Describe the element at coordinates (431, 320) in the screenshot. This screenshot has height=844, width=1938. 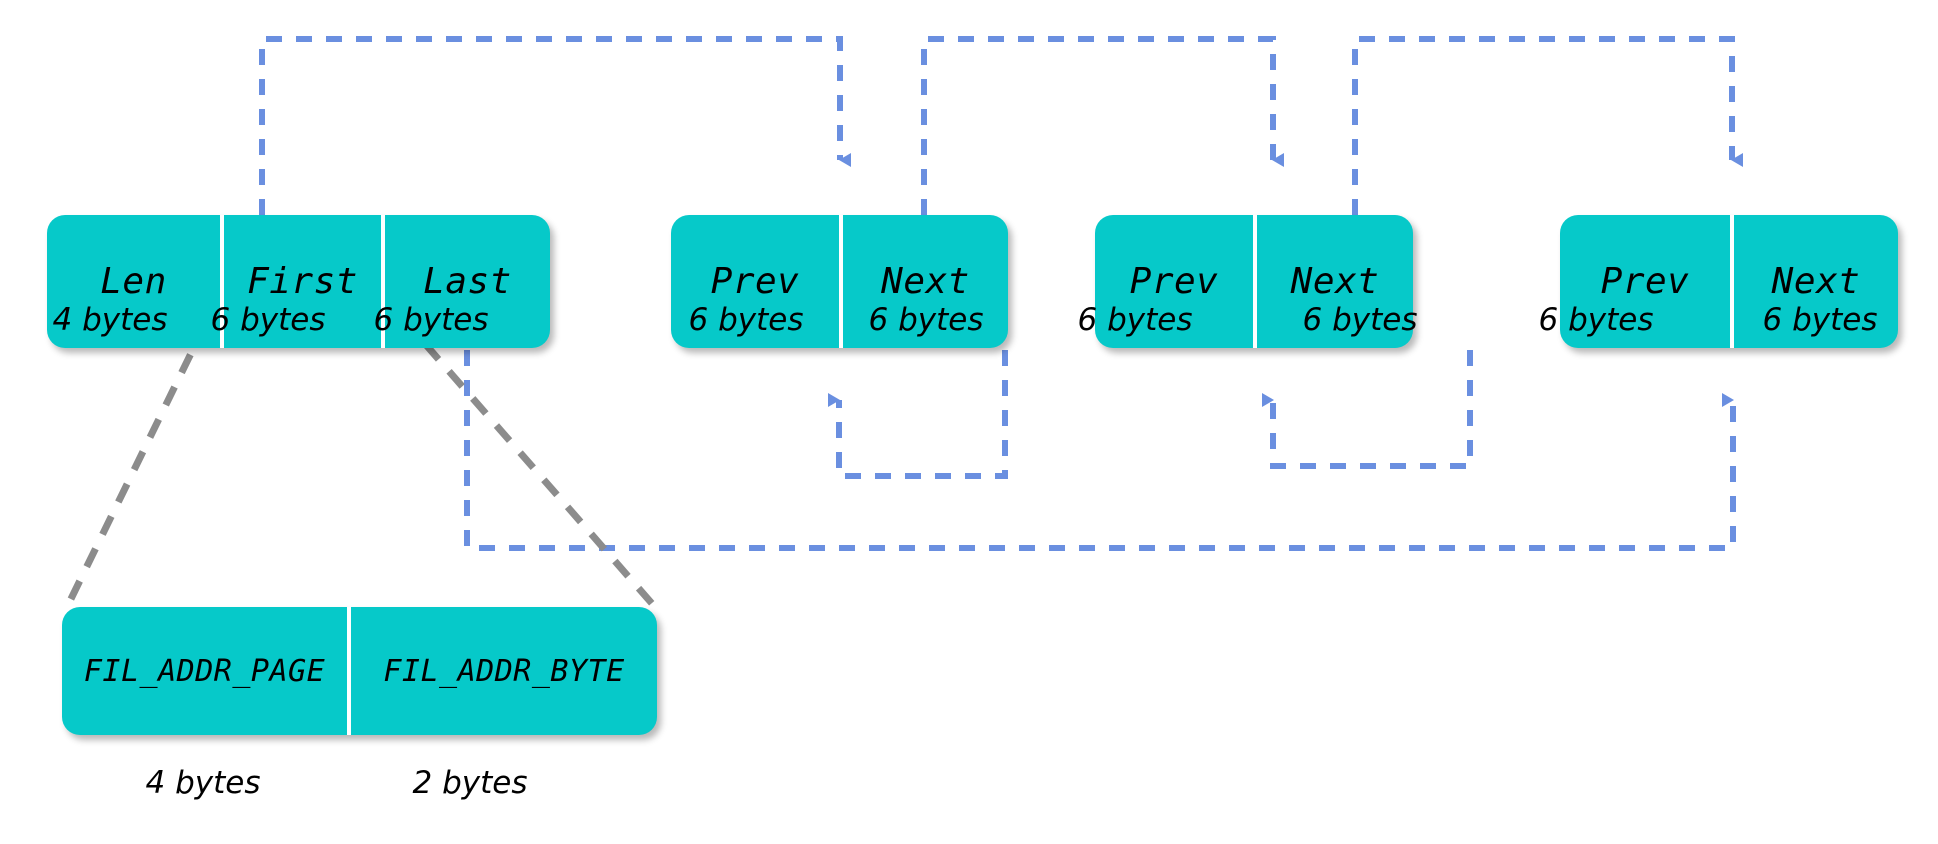
I see `base-size-last: 6 bytes` at that location.